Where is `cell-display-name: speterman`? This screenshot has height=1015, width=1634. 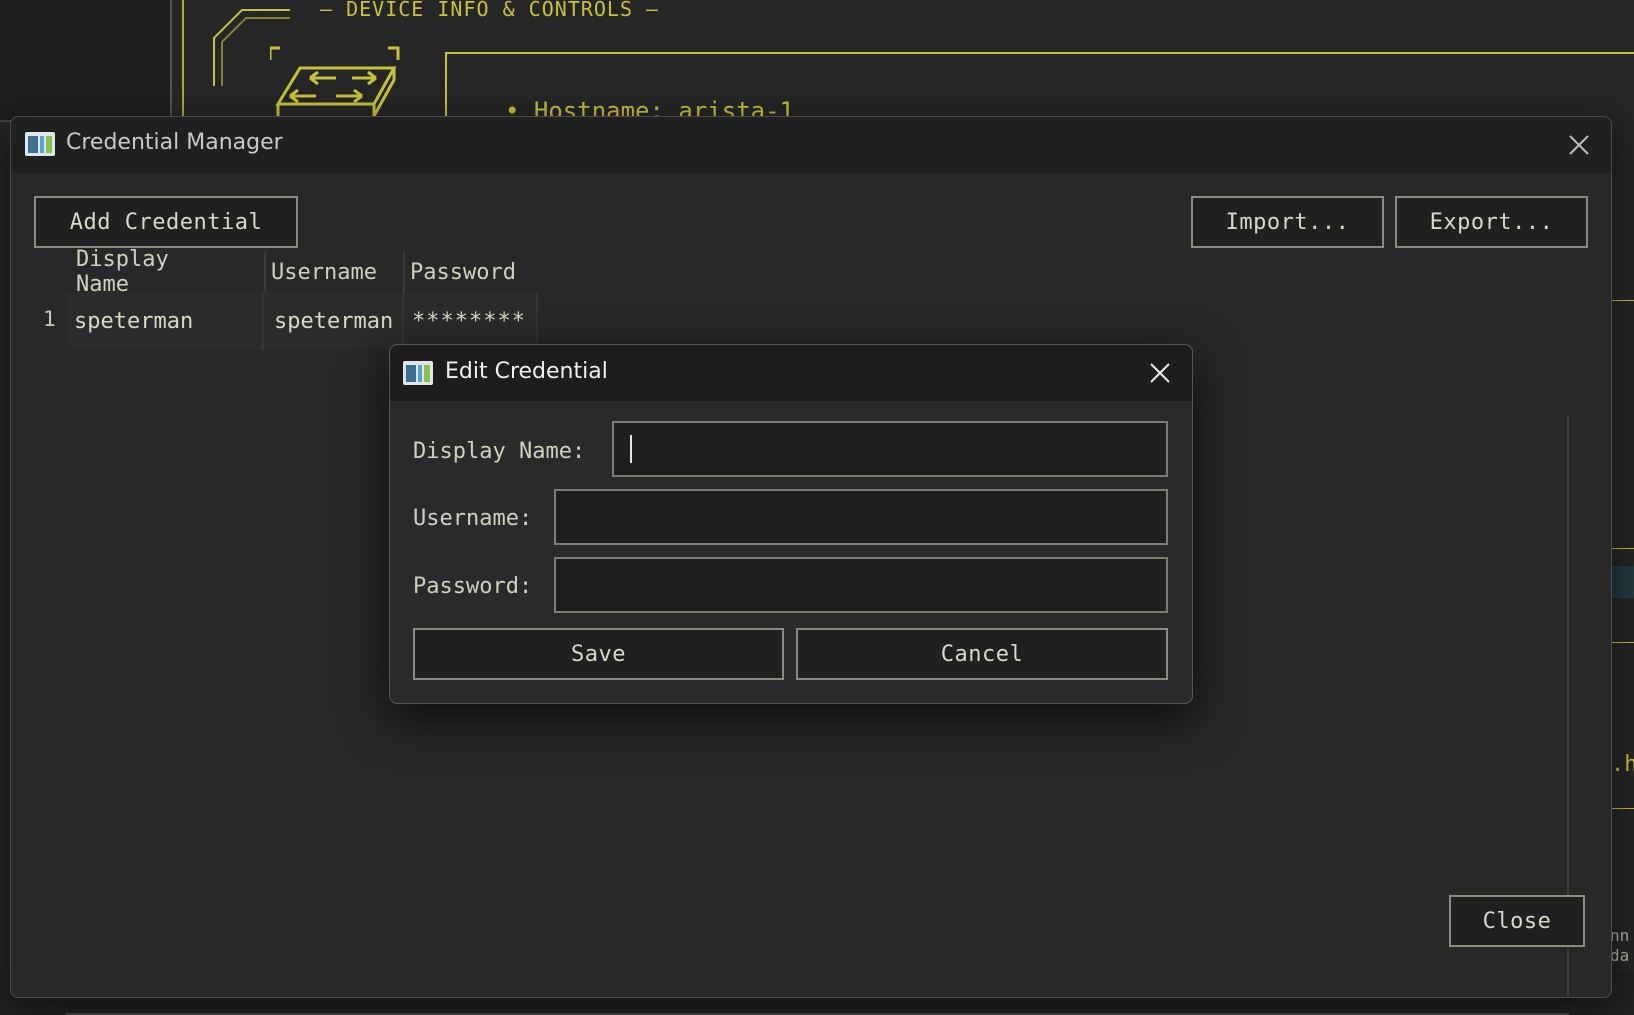
cell-display-name: speterman is located at coordinates (165, 321).